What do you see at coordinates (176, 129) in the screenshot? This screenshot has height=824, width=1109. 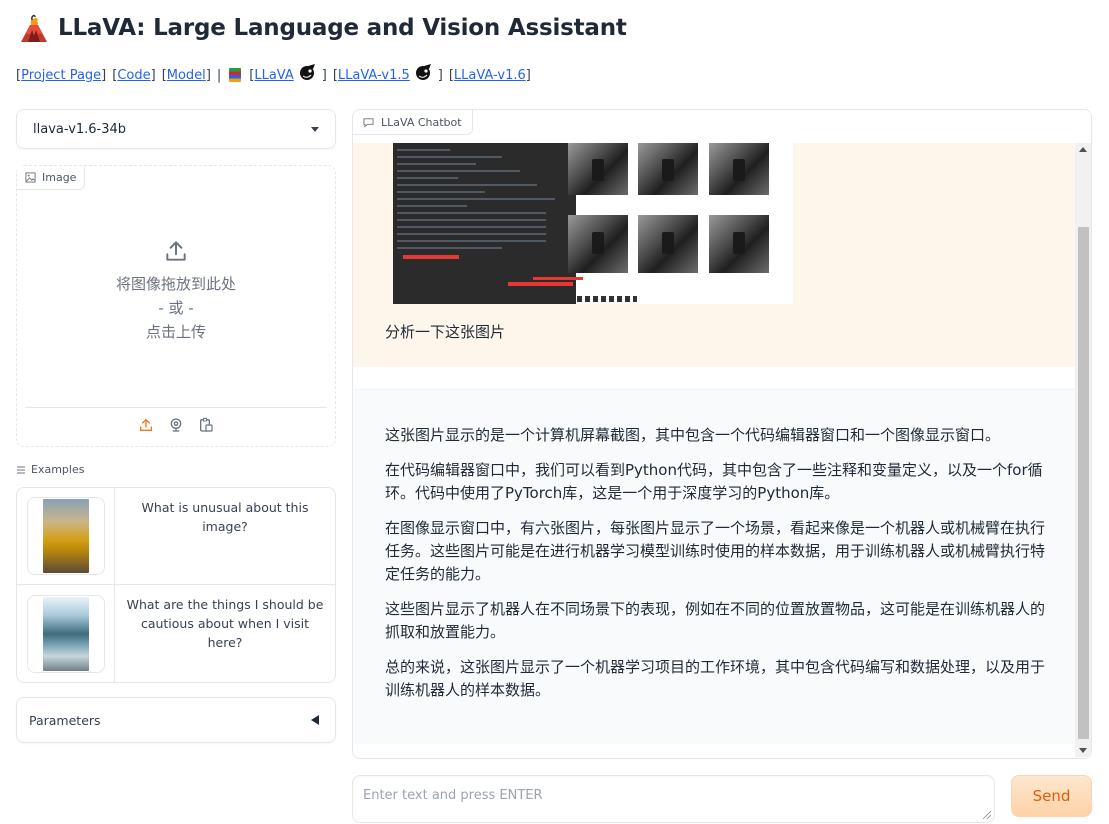 I see `model-select: llava-v1.6-34b` at bounding box center [176, 129].